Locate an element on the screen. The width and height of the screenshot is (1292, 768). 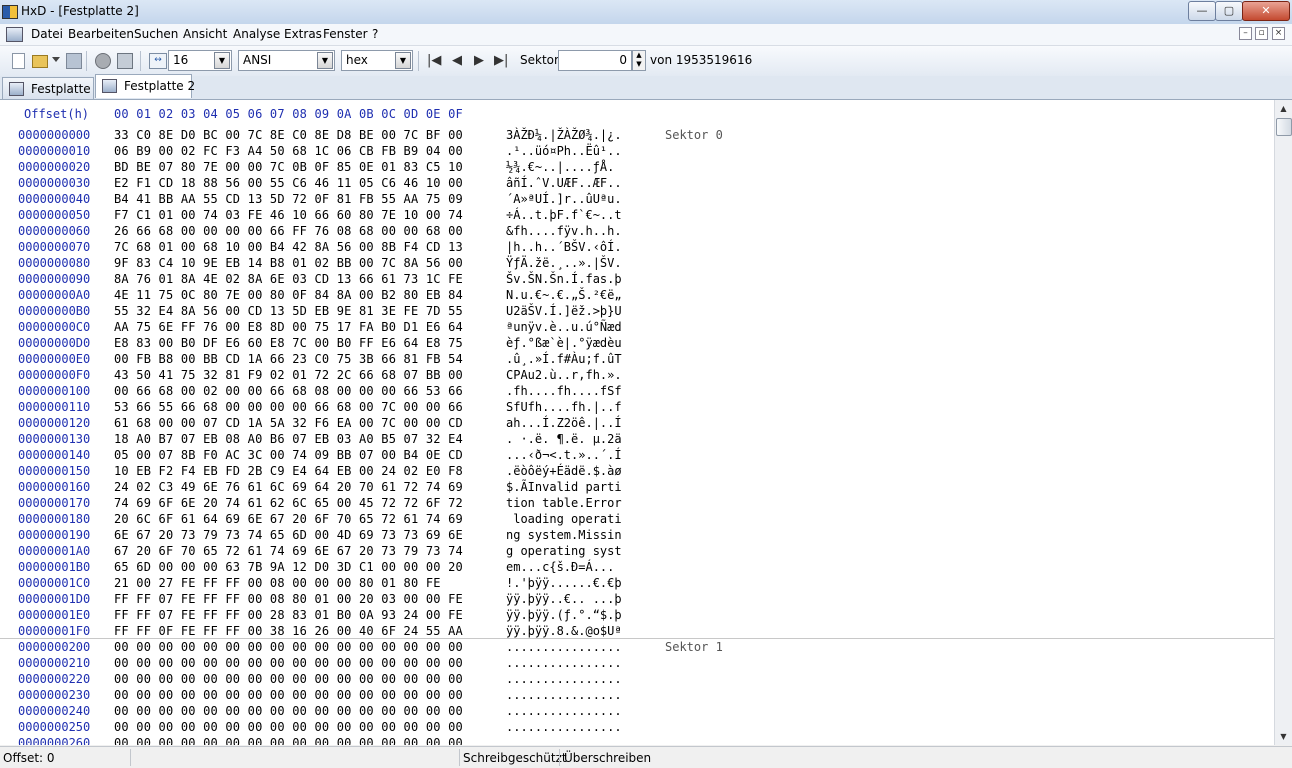
row-ascii: ng system.Missin is located at coordinates (564, 535).